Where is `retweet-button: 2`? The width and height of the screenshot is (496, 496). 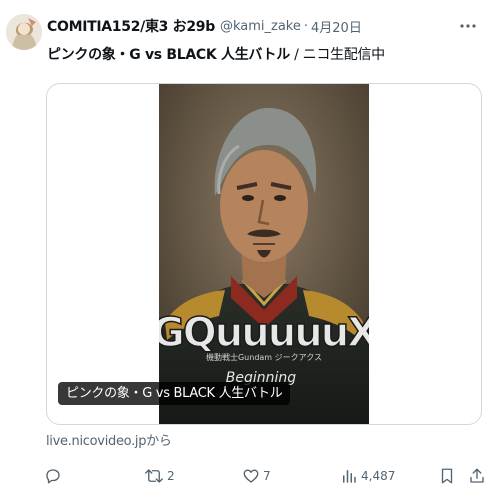
retweet-button: 2 is located at coordinates (159, 476).